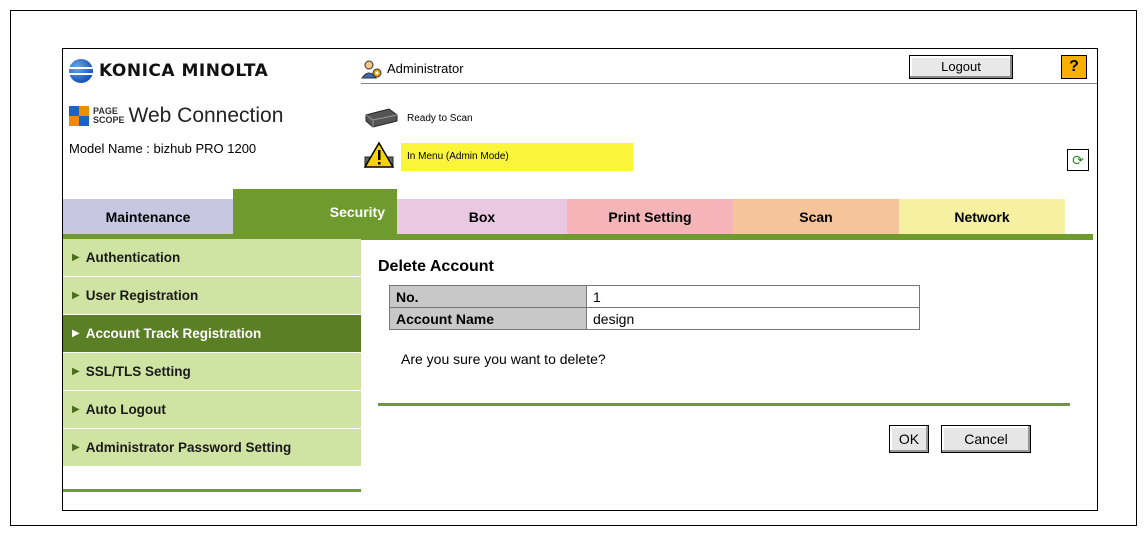 This screenshot has height=534, width=1146. I want to click on sidebar-item-label: User Registration, so click(142, 295).